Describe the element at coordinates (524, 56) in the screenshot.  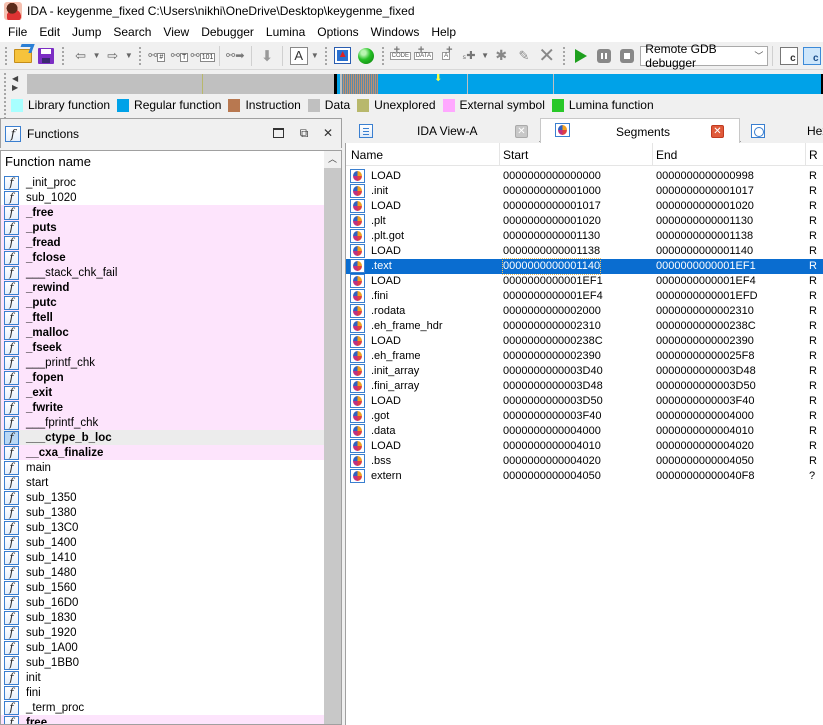
I see `rename-button: ✎` at that location.